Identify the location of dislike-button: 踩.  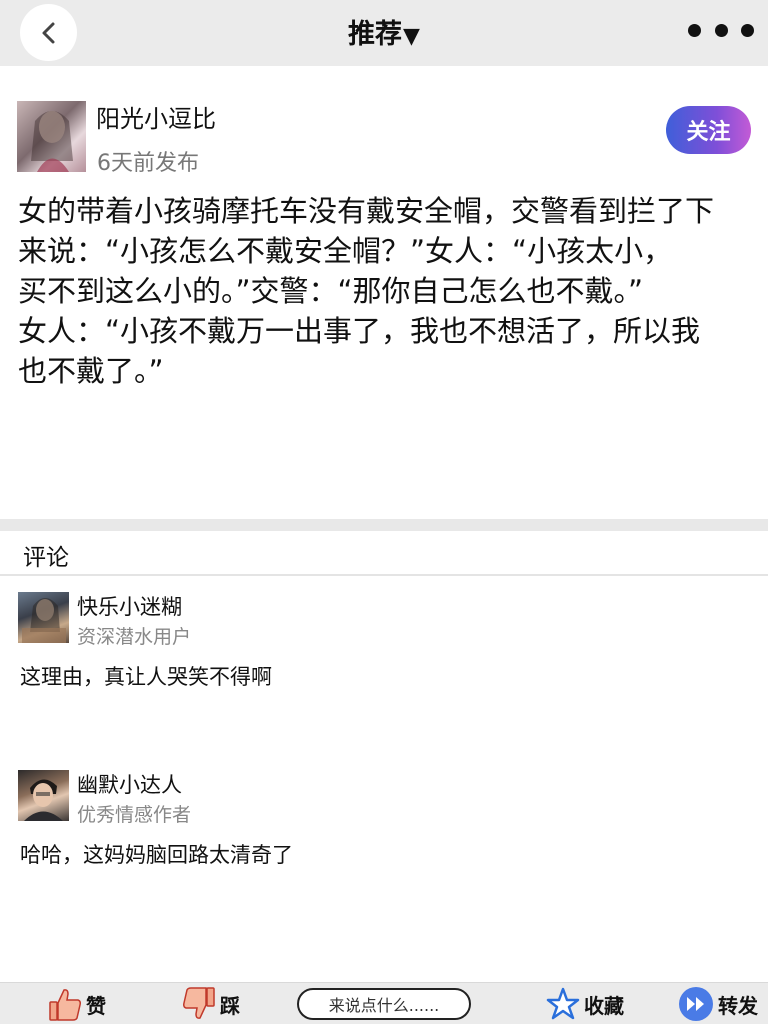
(211, 1003).